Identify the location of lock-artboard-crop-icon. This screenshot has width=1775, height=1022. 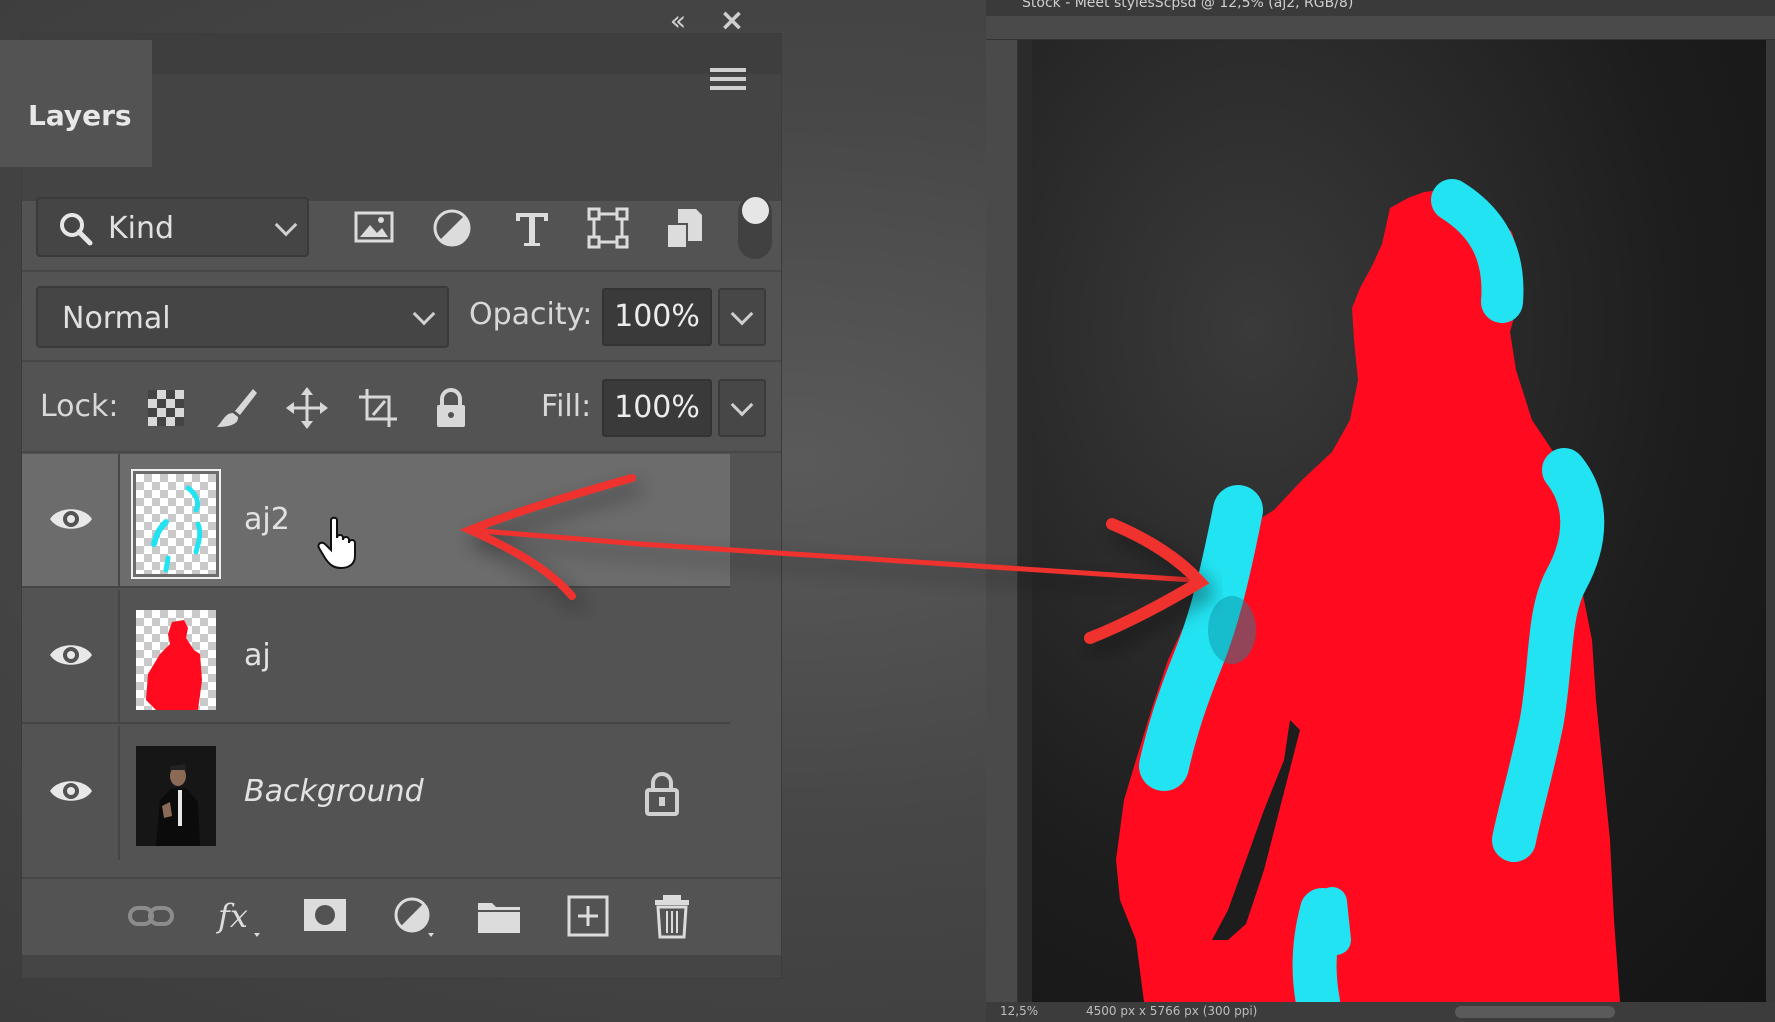
(378, 408).